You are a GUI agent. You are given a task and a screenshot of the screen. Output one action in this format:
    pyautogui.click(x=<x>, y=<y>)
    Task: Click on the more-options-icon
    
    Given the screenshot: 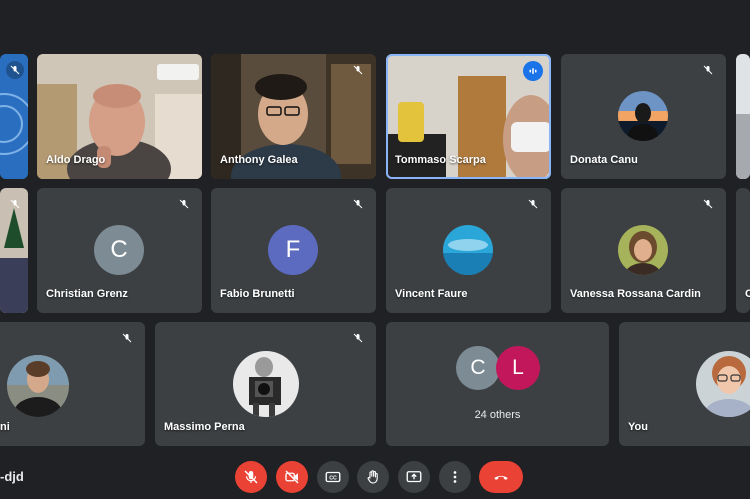 What is the action you would take?
    pyautogui.click(x=455, y=477)
    